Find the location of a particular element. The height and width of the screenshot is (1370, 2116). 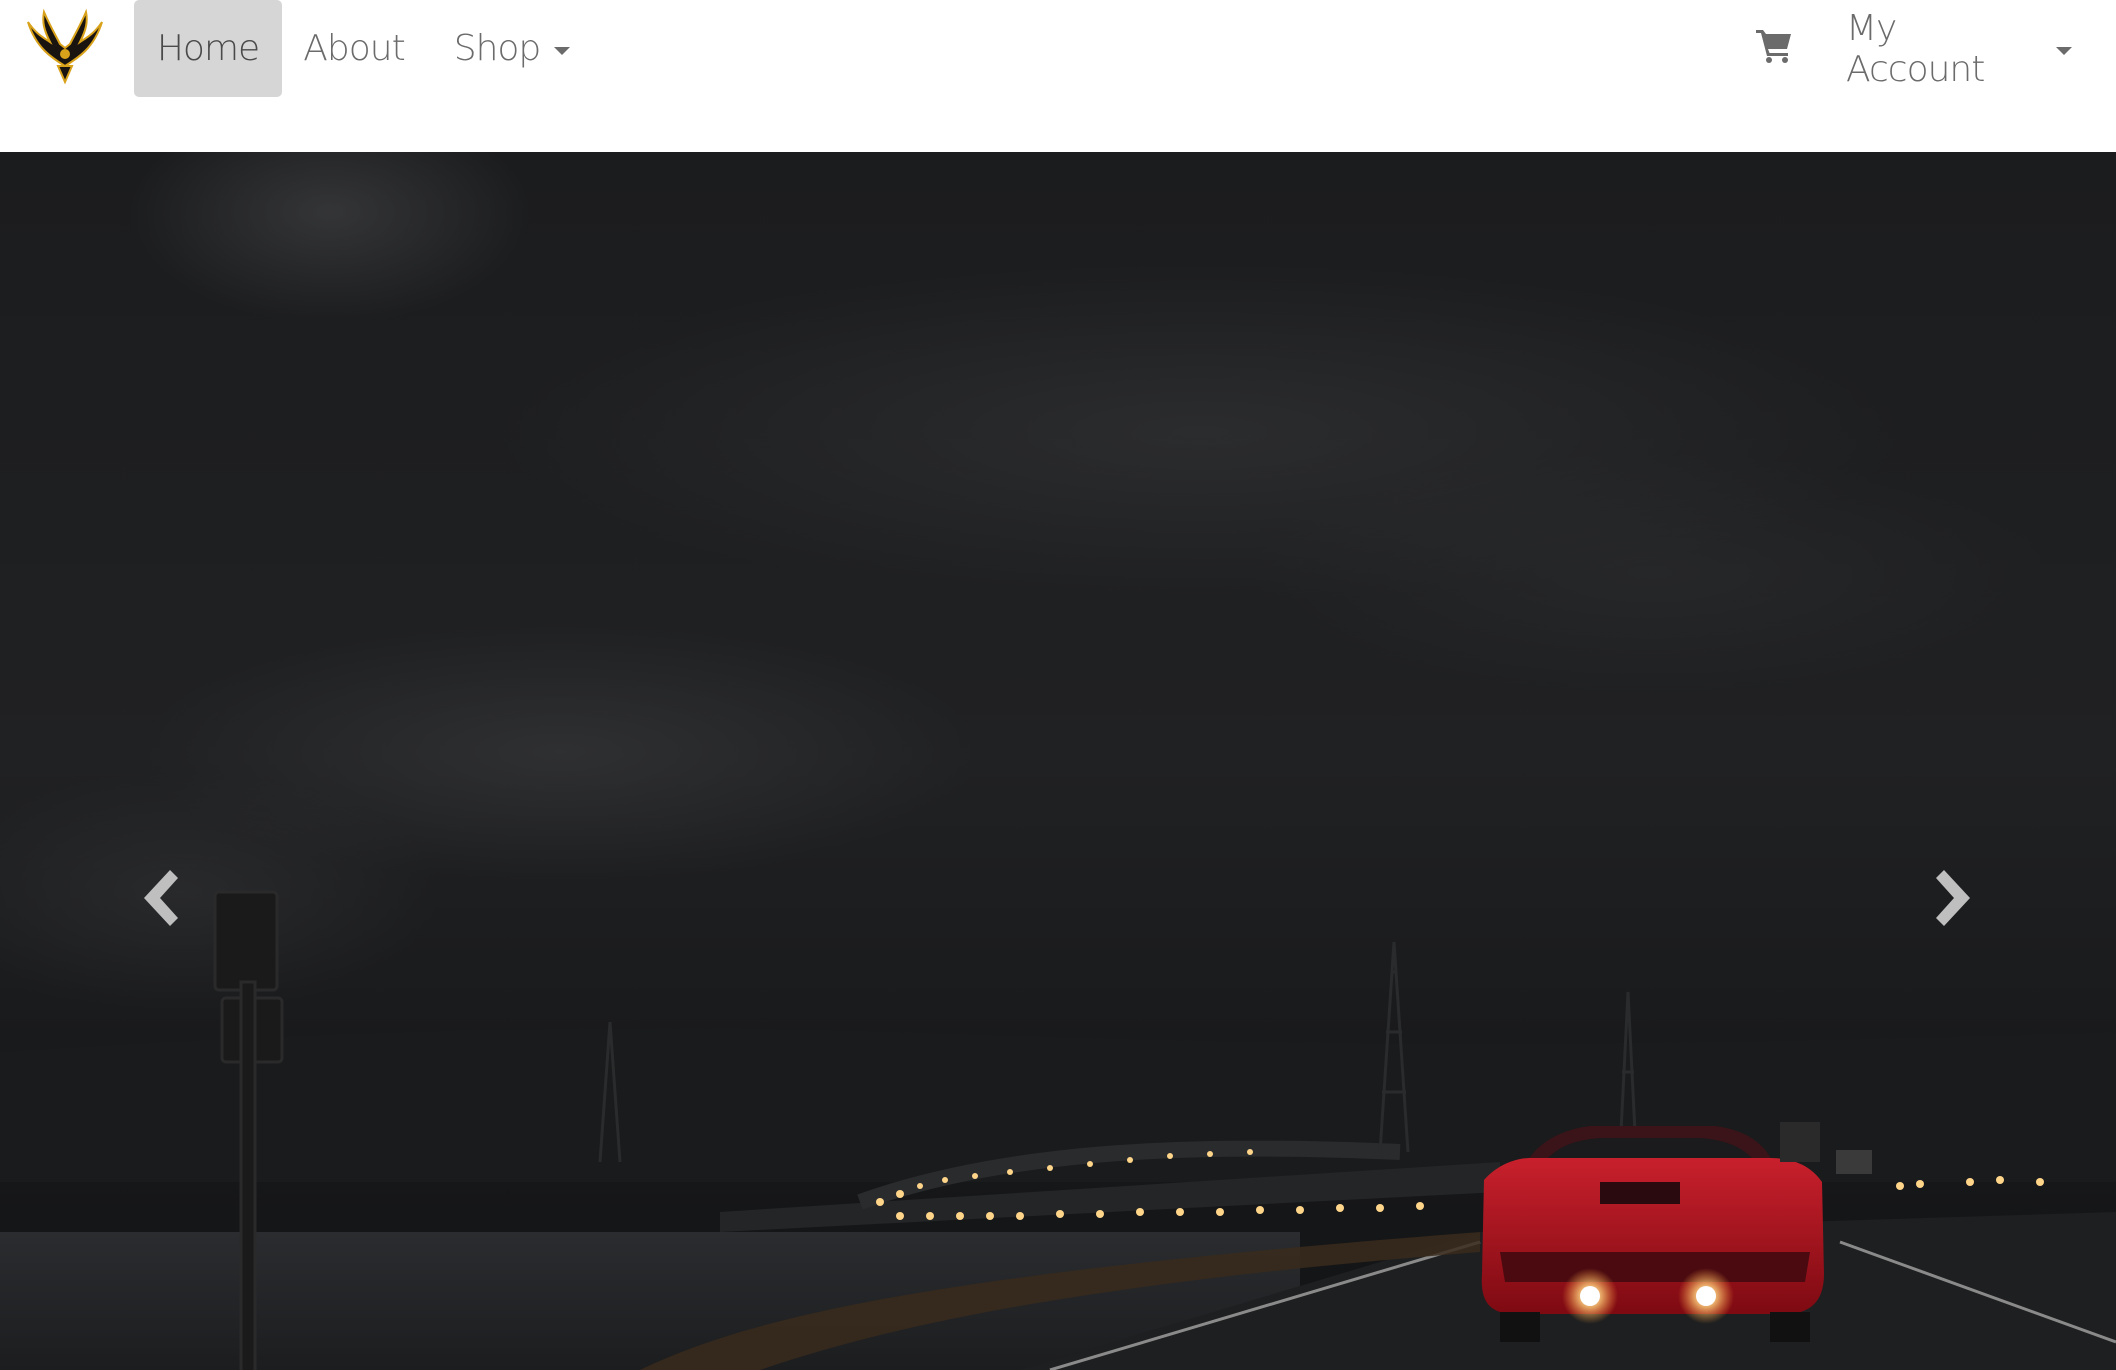

shopping-cart-icon is located at coordinates (1778, 48).